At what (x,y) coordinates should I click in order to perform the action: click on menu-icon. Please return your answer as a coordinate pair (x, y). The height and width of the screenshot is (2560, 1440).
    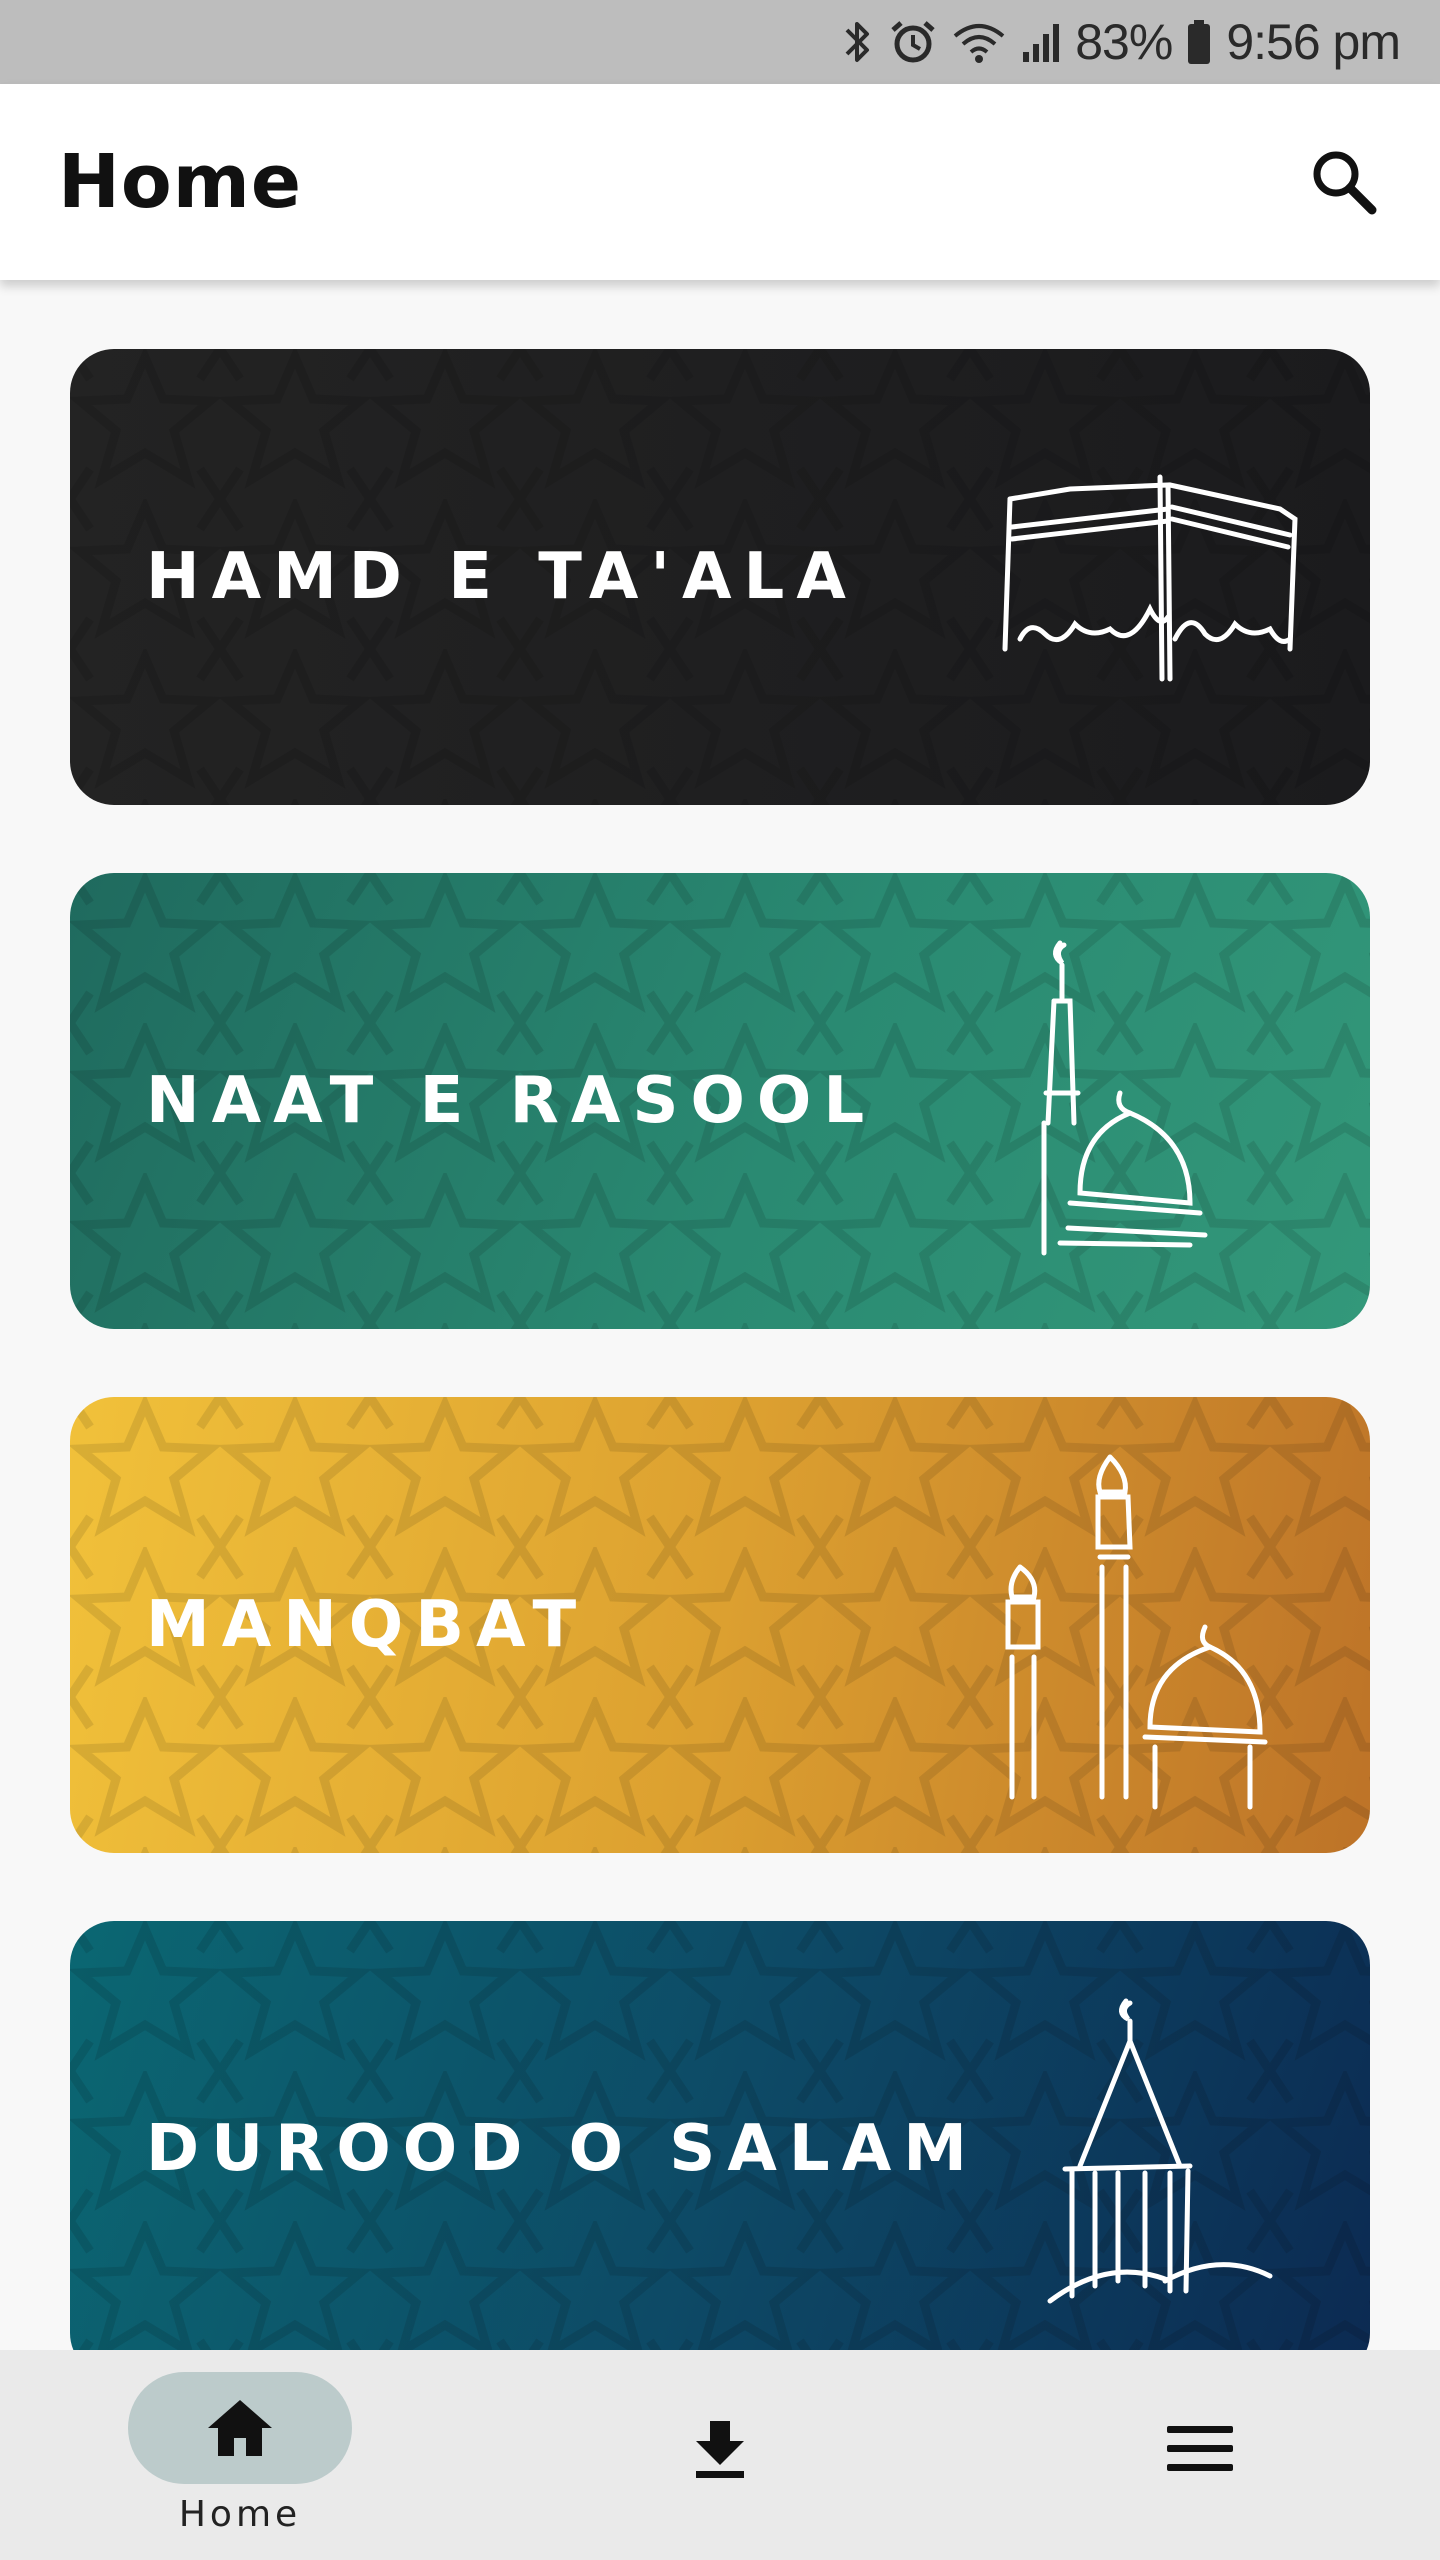
    Looking at the image, I should click on (1200, 2448).